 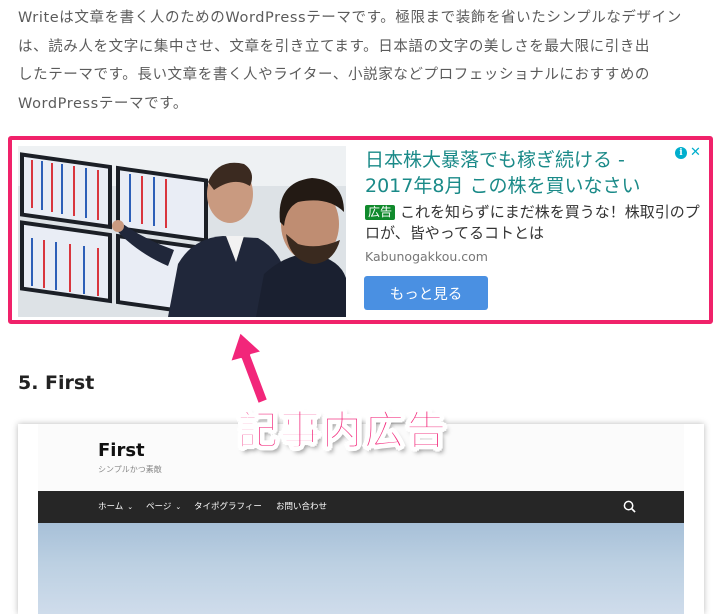 I want to click on nav-item-home: ホーム ⌄, so click(x=115, y=507).